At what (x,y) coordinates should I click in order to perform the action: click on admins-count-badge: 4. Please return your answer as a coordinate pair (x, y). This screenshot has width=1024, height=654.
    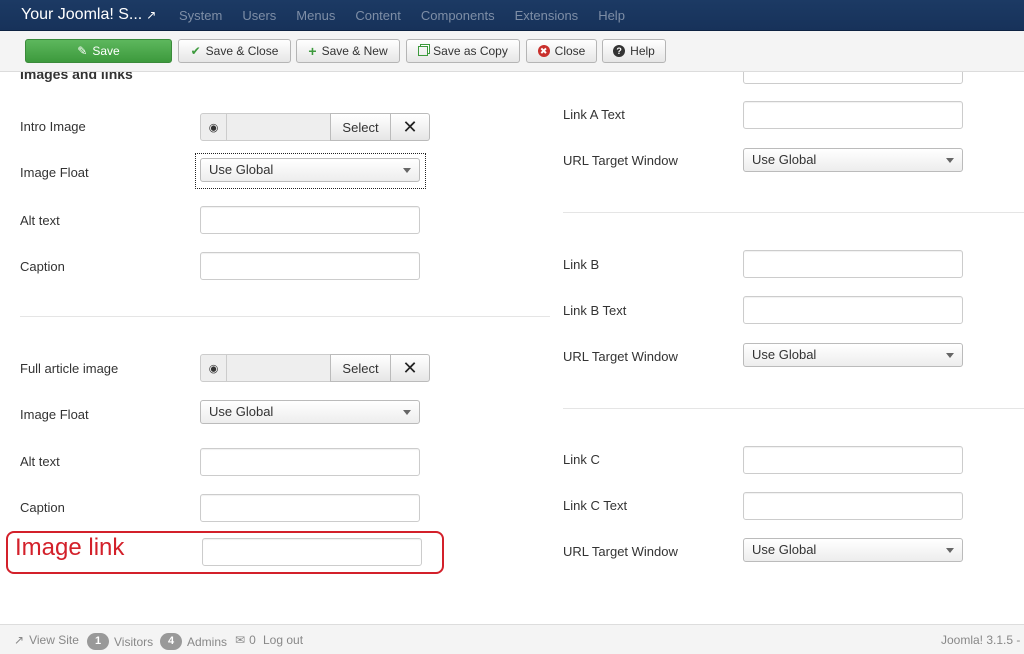
    Looking at the image, I should click on (171, 641).